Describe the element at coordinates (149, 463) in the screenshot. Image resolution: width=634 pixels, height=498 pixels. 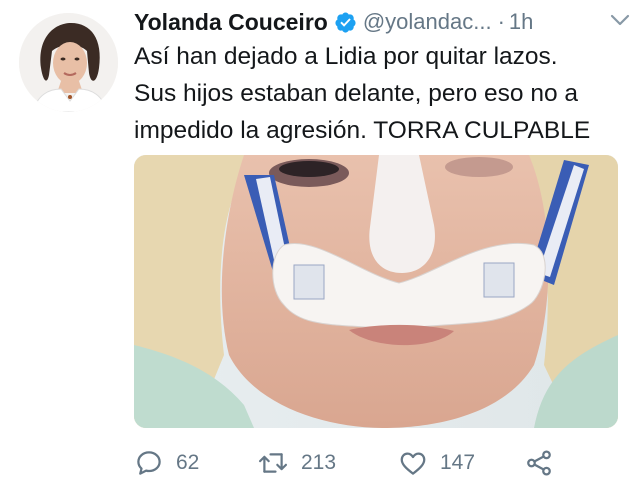
I see `reply-icon` at that location.